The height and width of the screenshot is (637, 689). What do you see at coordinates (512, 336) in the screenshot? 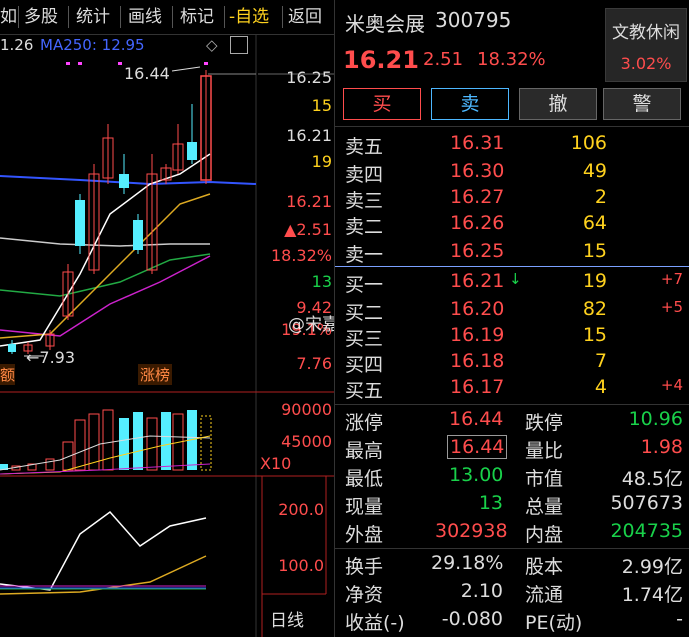
I see `bid-row: 买三 16.19 15` at bounding box center [512, 336].